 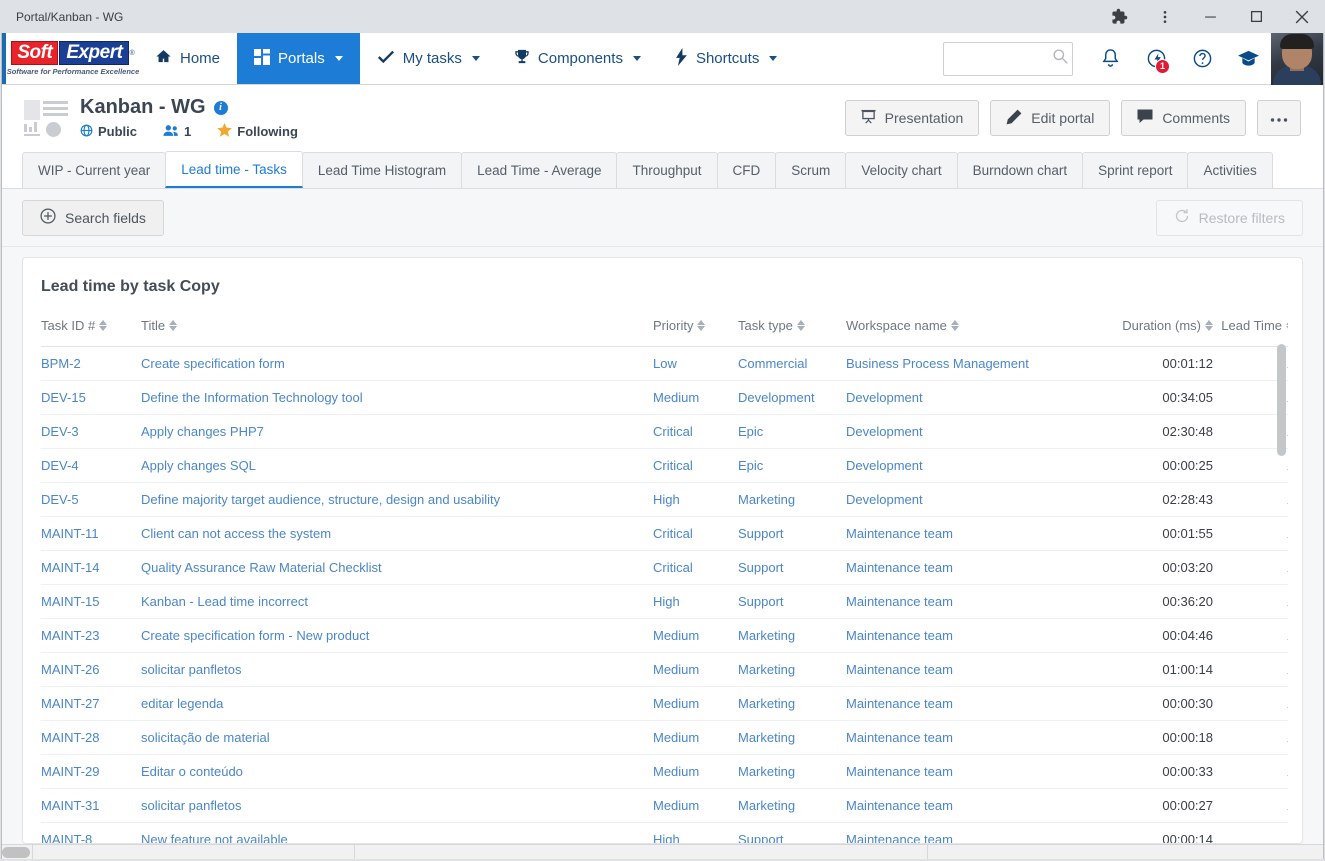 What do you see at coordinates (382, 170) in the screenshot?
I see `tab-lead-time-histogram: Lead Time Histogram` at bounding box center [382, 170].